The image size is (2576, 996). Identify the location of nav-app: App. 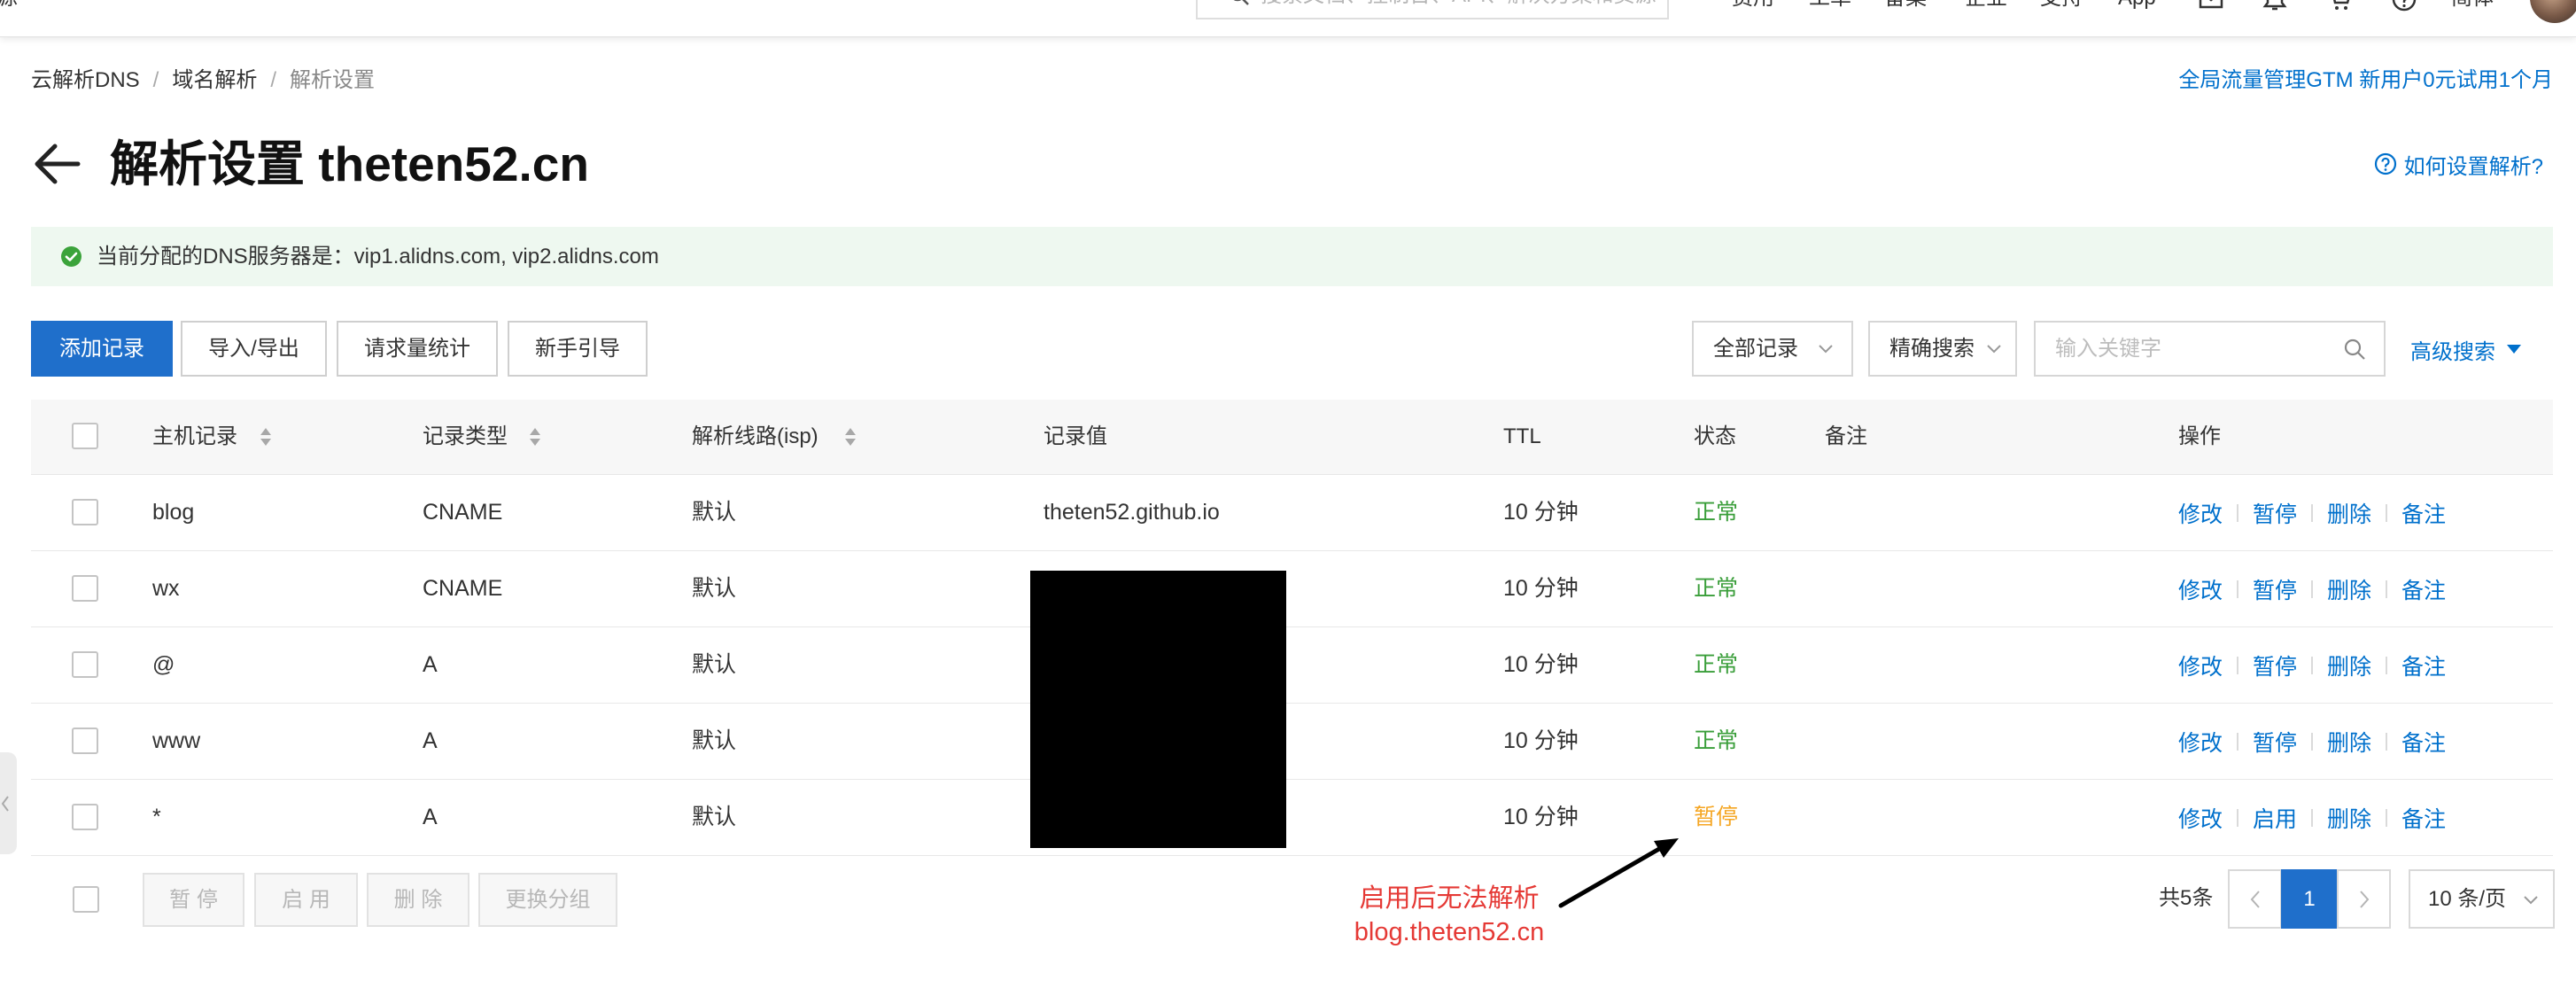
(2137, 5).